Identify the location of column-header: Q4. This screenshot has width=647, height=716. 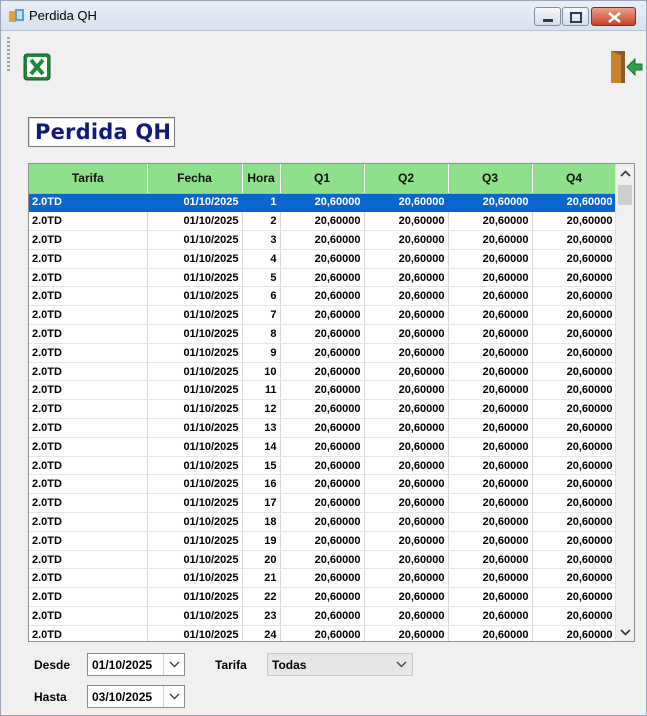
(574, 179).